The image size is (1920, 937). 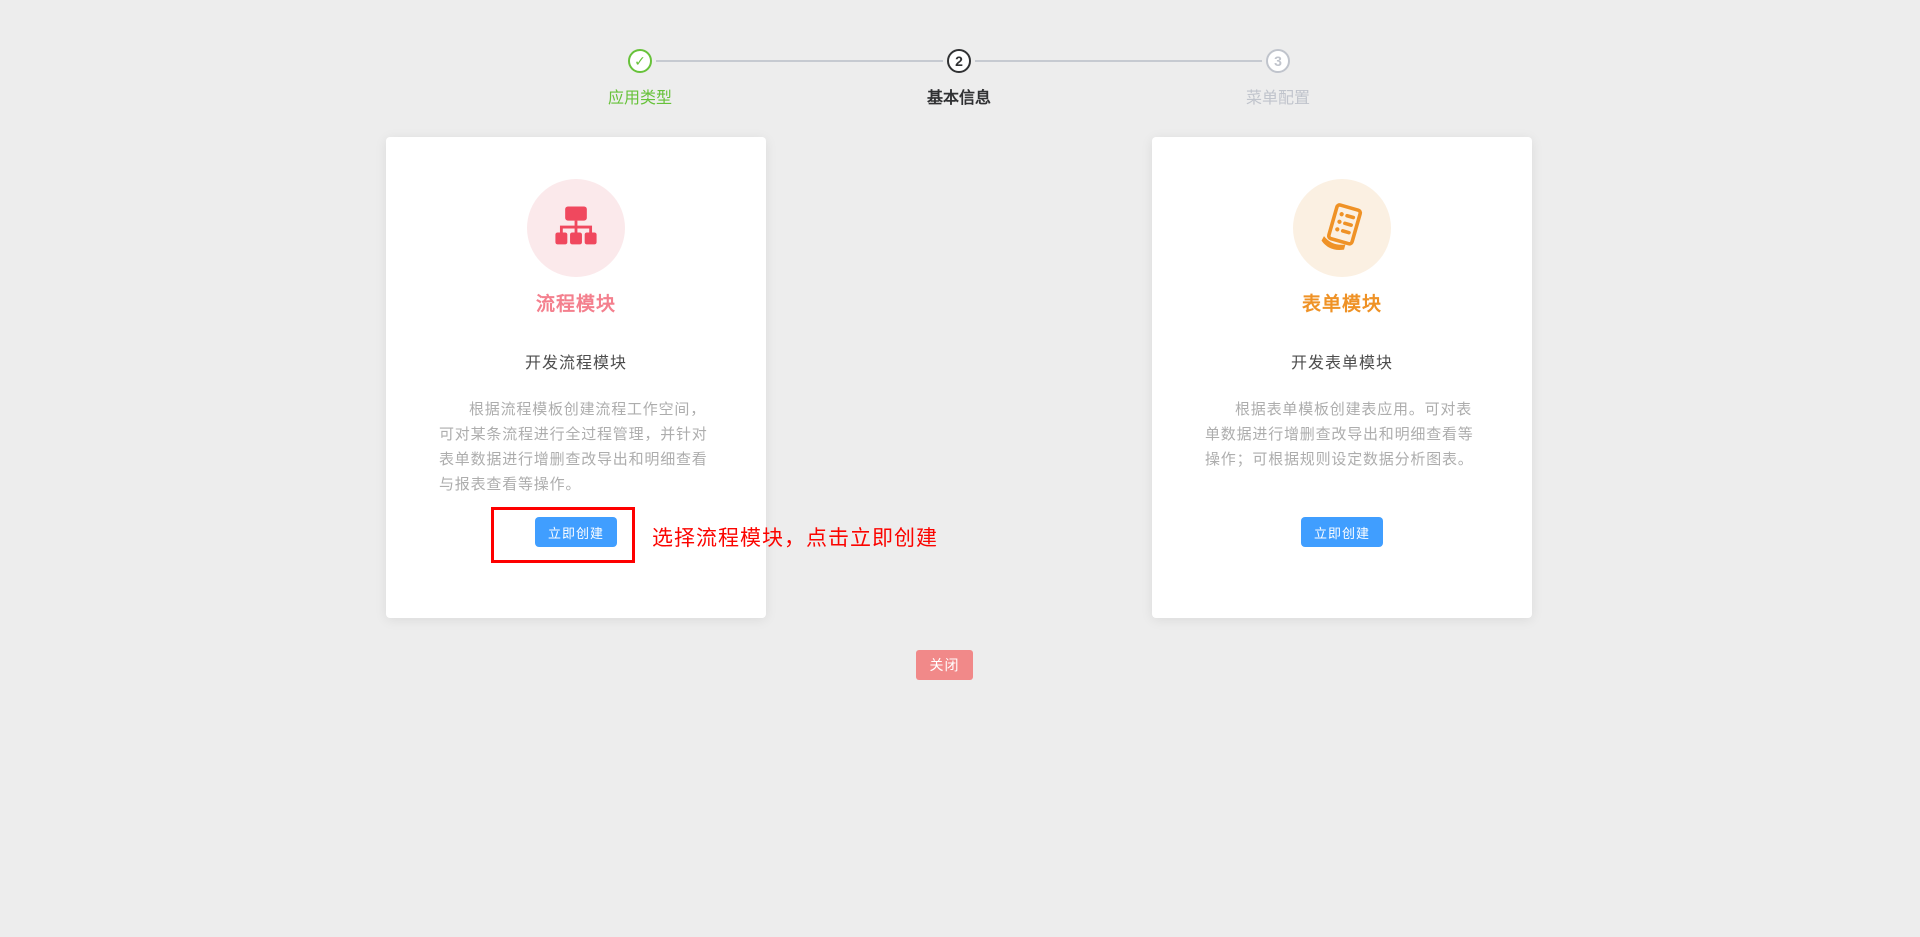 I want to click on step-3-number-icon: 3, so click(x=1278, y=61).